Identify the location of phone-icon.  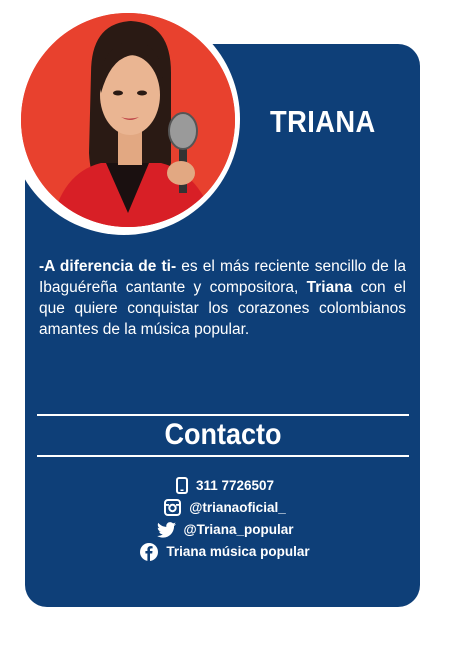
(181, 485).